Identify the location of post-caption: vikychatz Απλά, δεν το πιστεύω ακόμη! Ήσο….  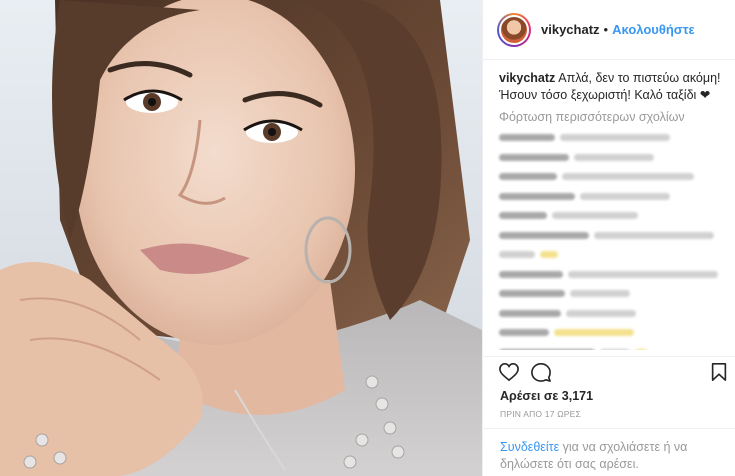
(609, 82).